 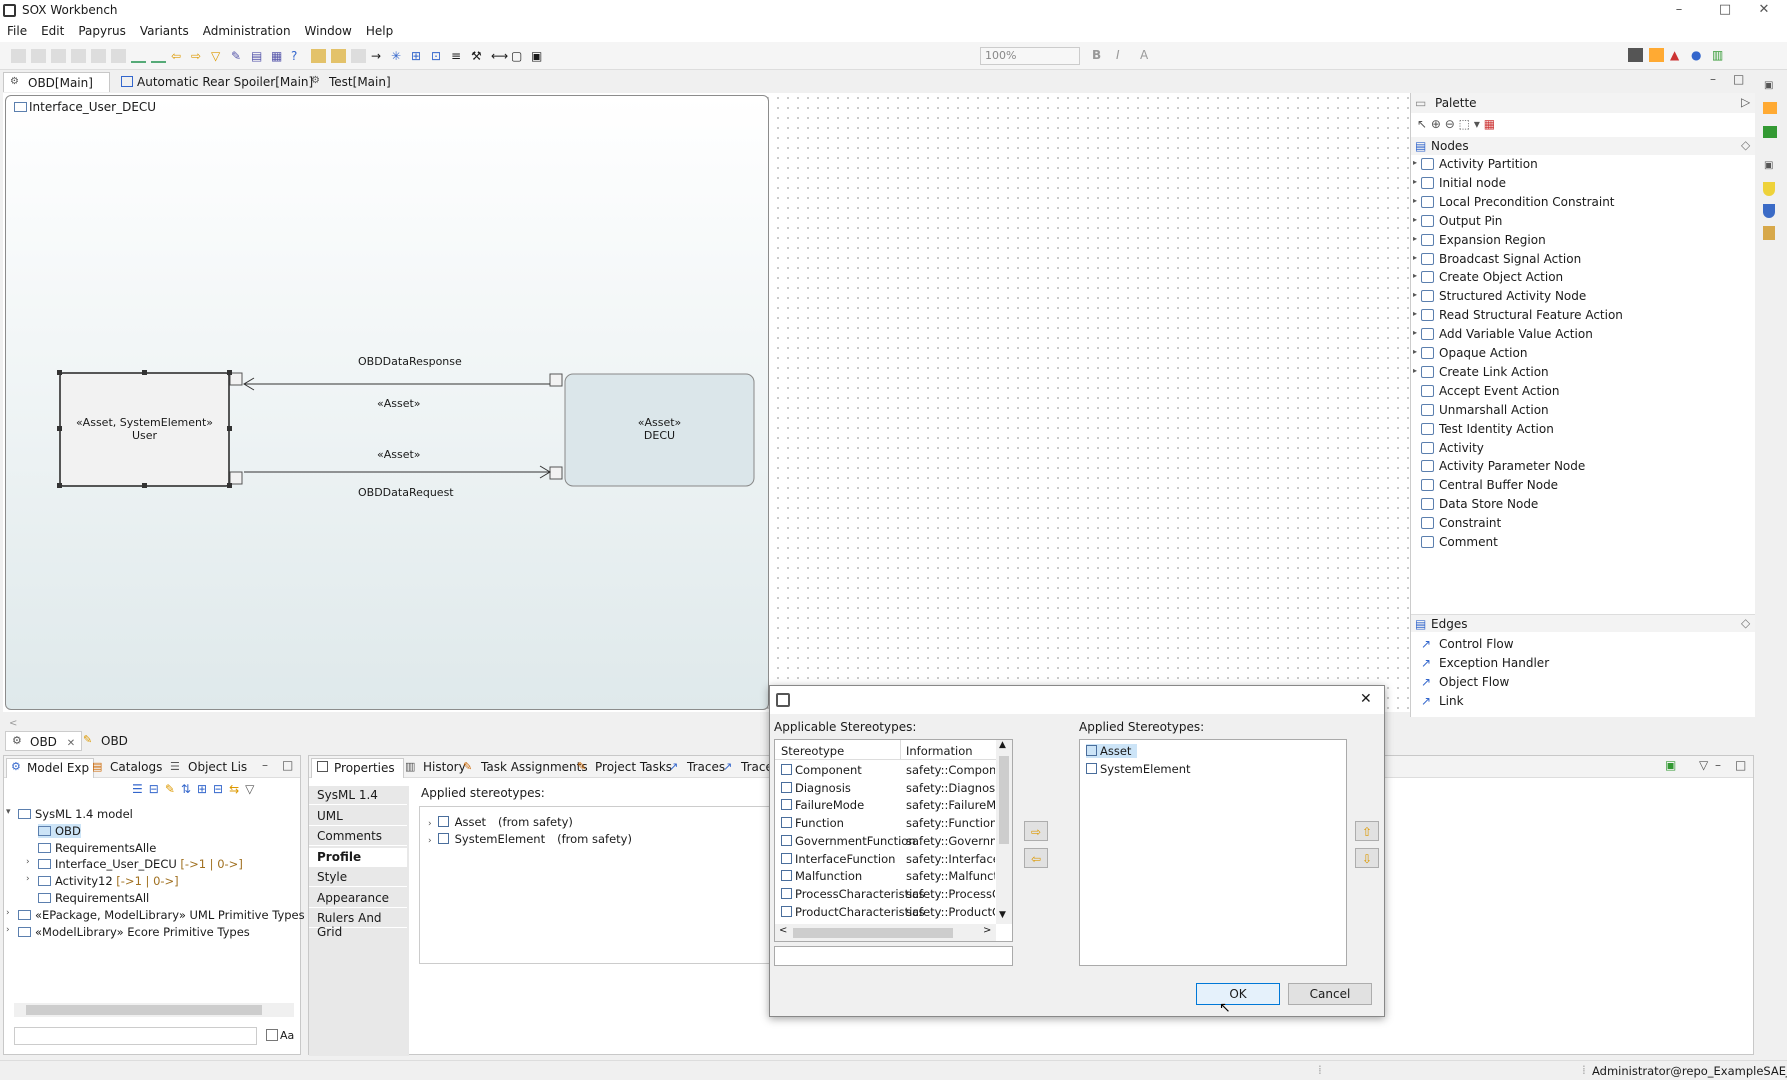 I want to click on restore-icon: ▣, so click(x=1768, y=85).